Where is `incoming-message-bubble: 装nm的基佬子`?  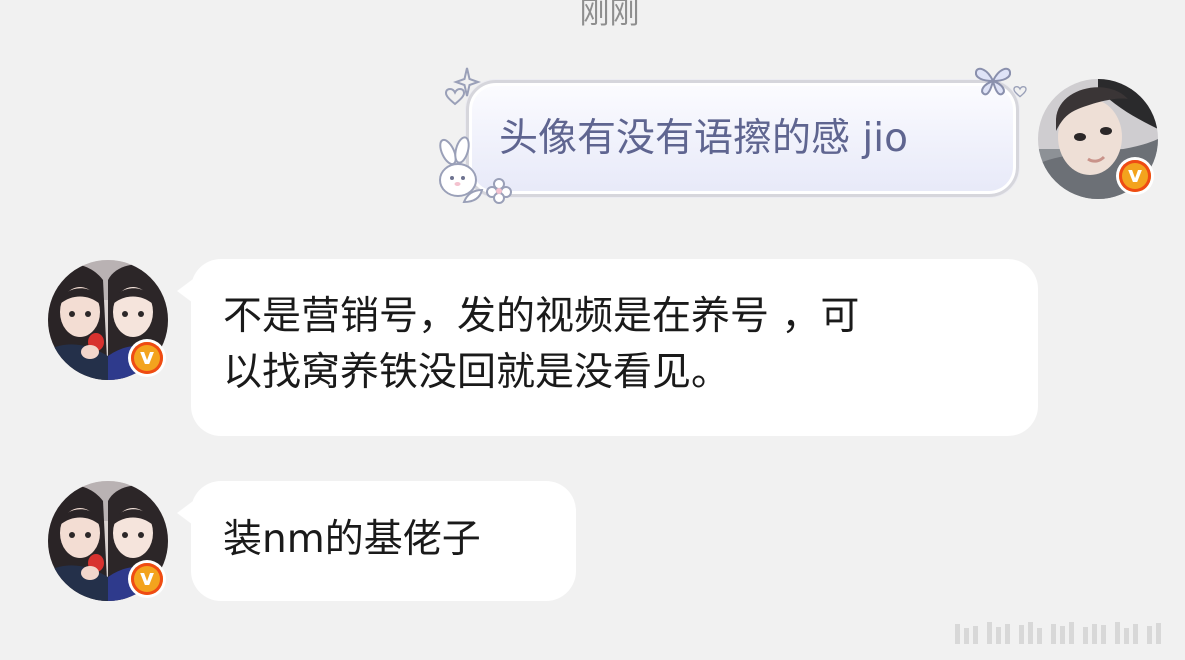 incoming-message-bubble: 装nm的基佬子 is located at coordinates (376, 541).